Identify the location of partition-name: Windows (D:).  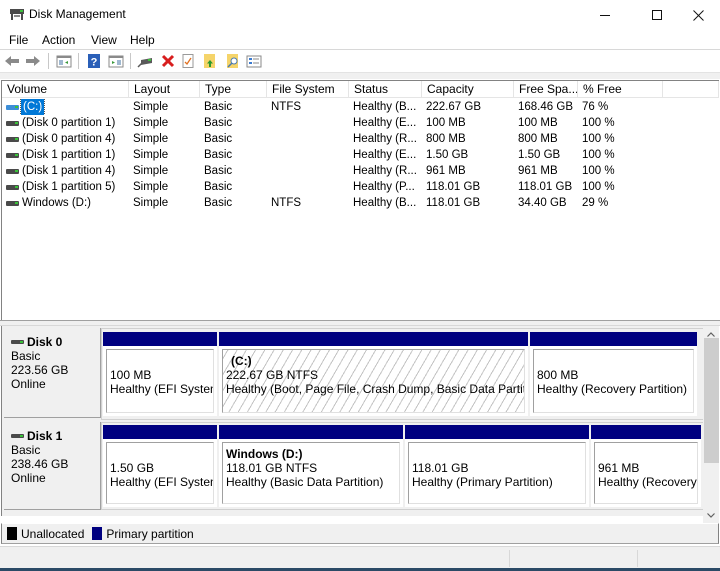
(264, 454).